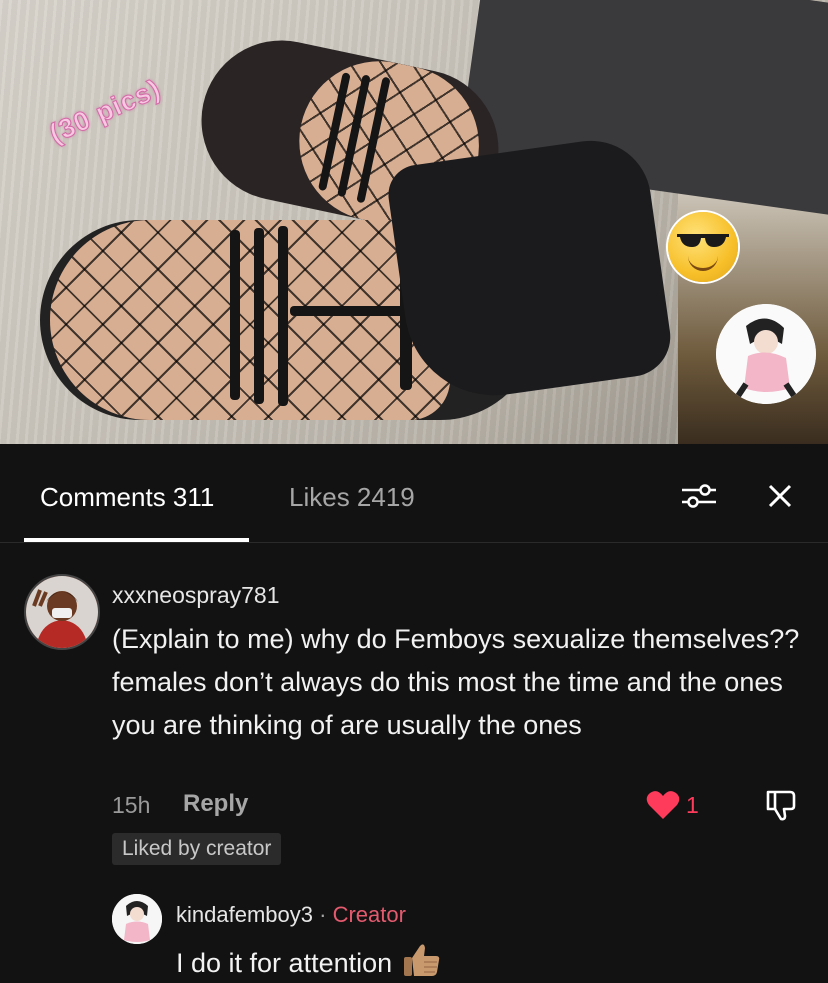 Image resolution: width=828 pixels, height=983 pixels. I want to click on creator-label: Creator, so click(369, 914).